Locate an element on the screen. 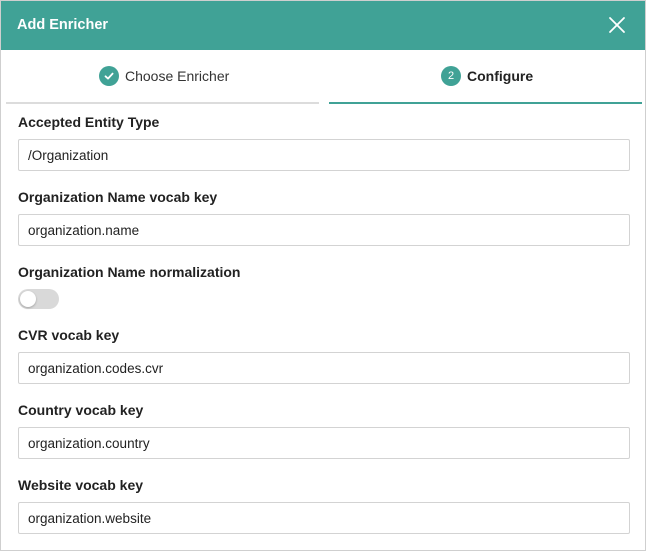  website-vocab-key-label: Website vocab key is located at coordinates (81, 485).